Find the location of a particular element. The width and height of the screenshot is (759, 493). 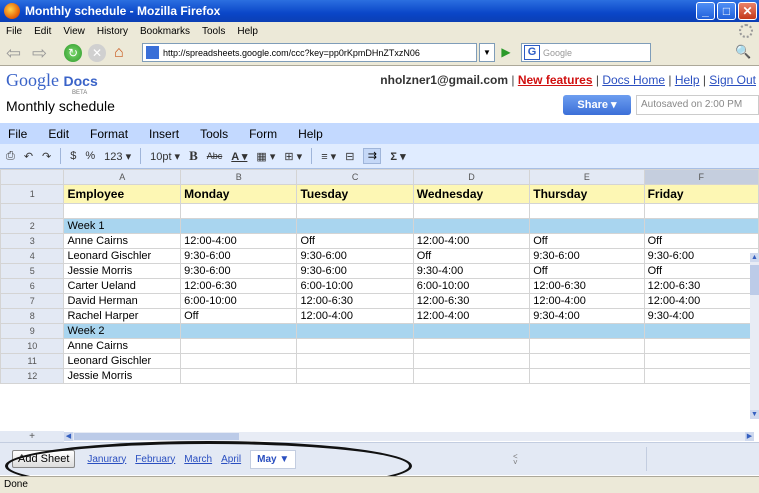

google-search-icon: G is located at coordinates (532, 52).